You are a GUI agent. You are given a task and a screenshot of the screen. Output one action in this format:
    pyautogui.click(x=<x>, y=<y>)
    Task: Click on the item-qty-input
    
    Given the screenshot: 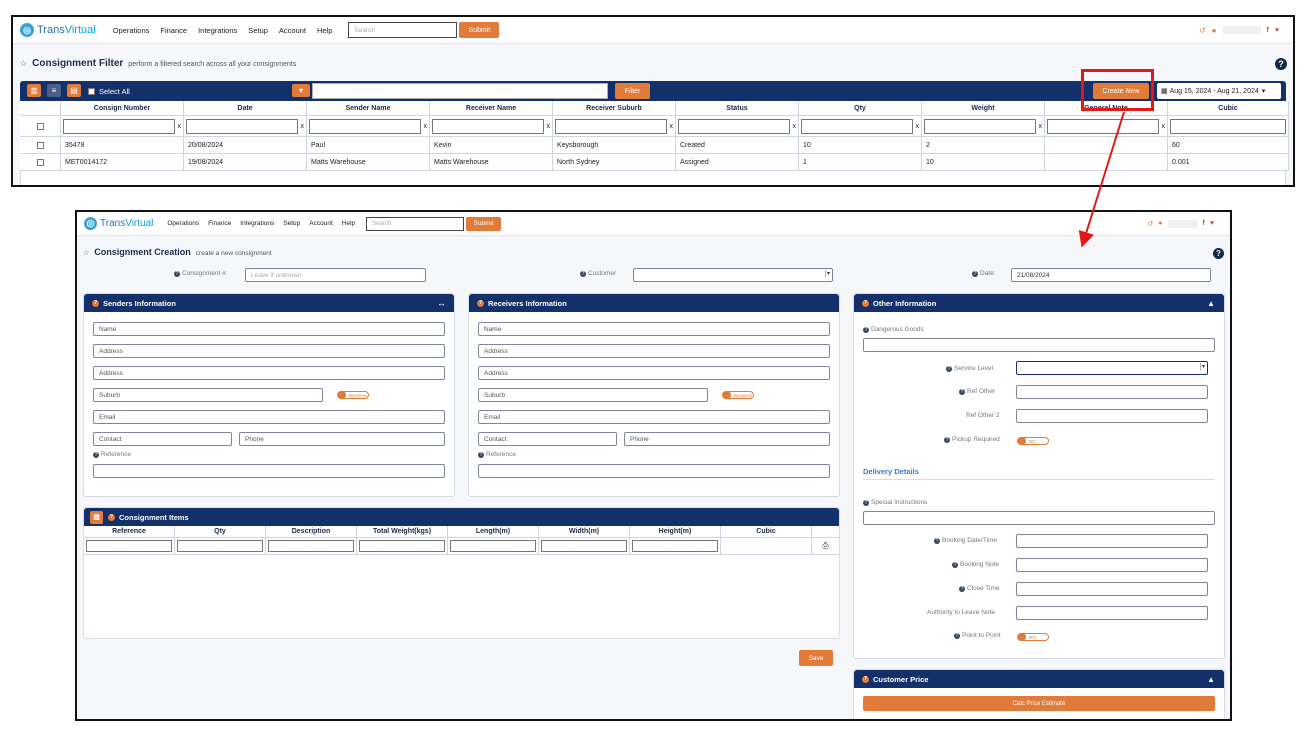 What is the action you would take?
    pyautogui.click(x=220, y=546)
    